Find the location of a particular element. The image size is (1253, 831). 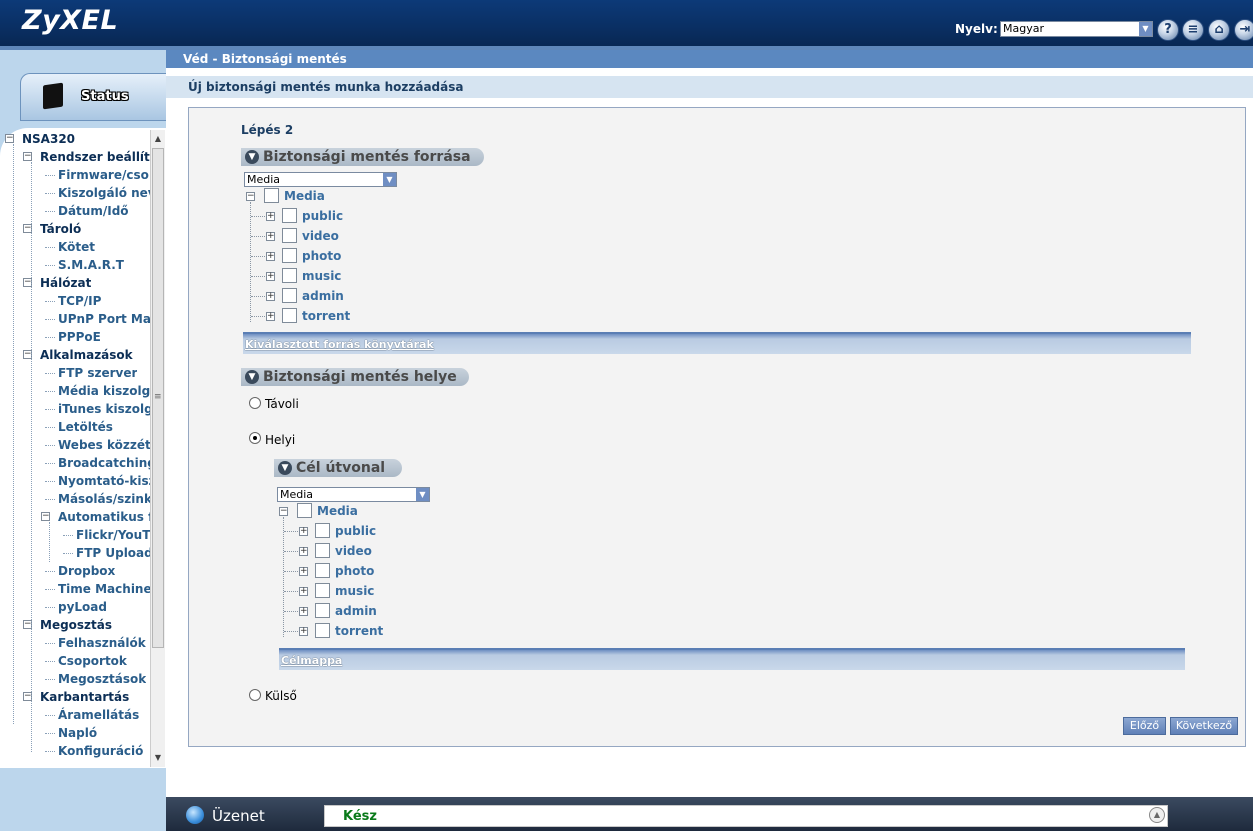

sidebar-item: Dropbox is located at coordinates (86, 571).